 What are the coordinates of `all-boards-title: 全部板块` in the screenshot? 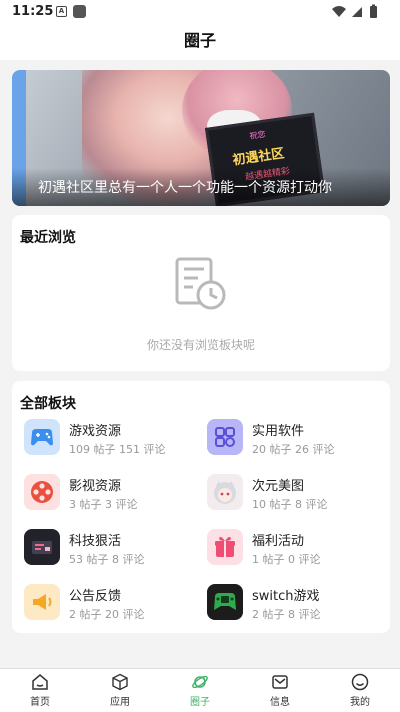 It's located at (48, 404).